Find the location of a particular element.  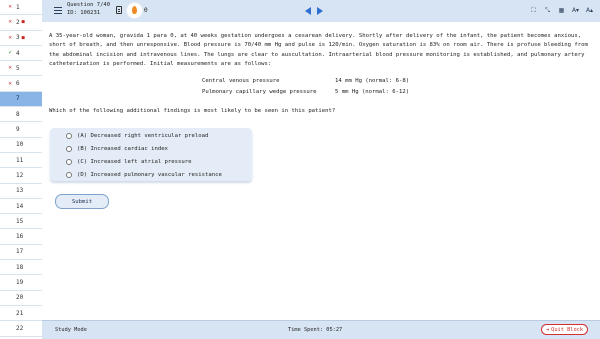

sidebar-question-11: 11 is located at coordinates (21, 160).